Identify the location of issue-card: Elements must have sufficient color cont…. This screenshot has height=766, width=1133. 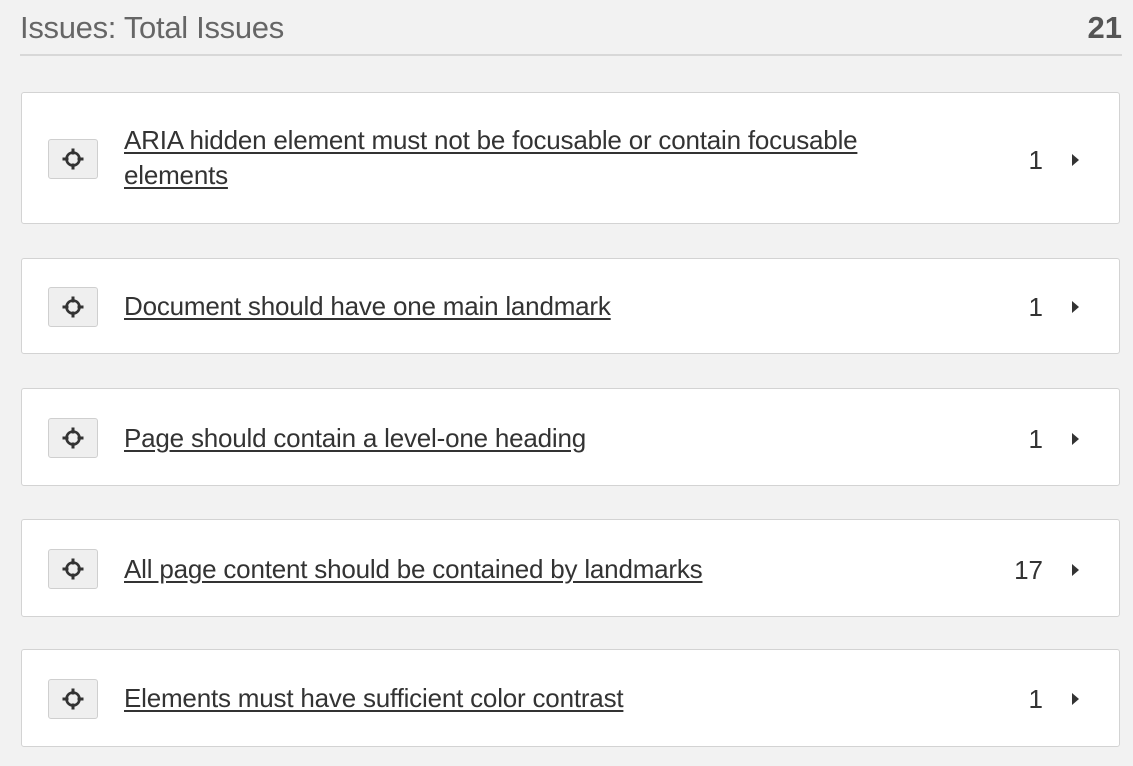
(570, 698).